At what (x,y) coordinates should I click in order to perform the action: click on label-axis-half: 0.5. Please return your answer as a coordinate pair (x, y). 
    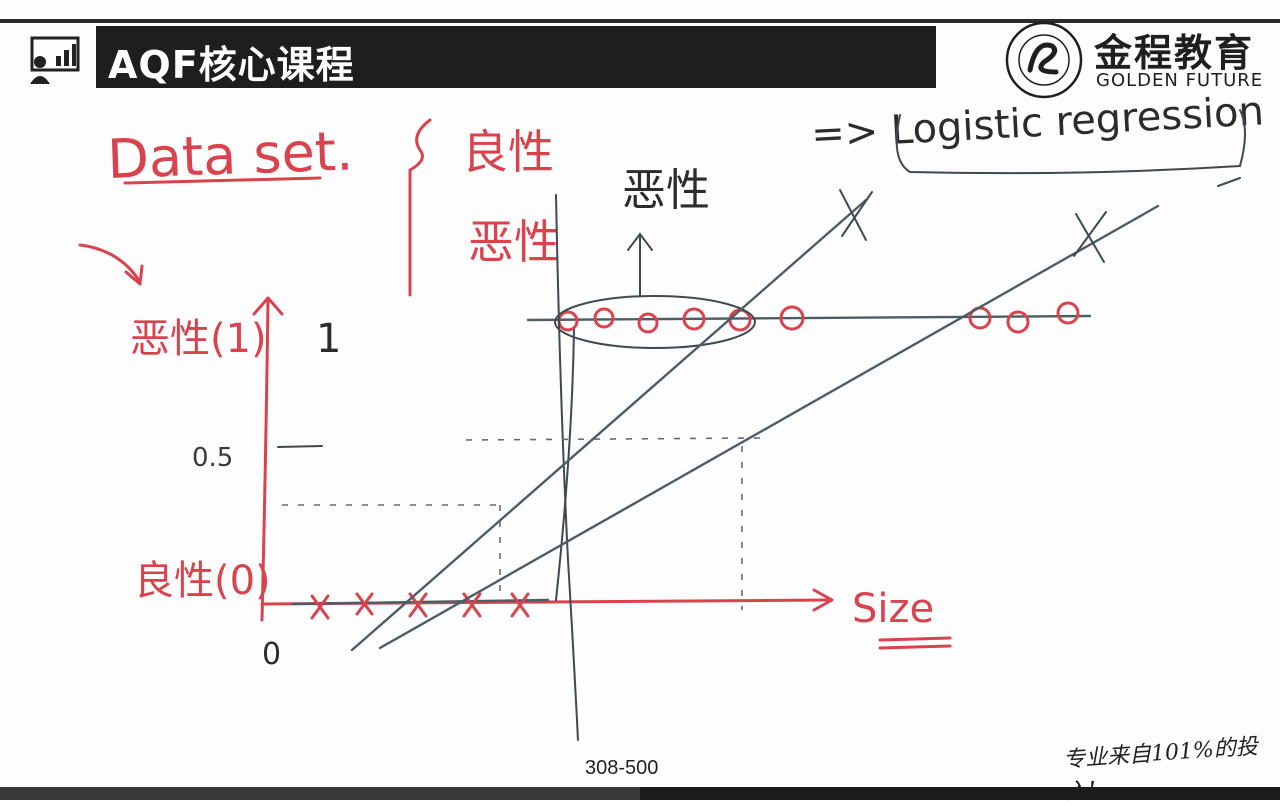
    Looking at the image, I should click on (212, 458).